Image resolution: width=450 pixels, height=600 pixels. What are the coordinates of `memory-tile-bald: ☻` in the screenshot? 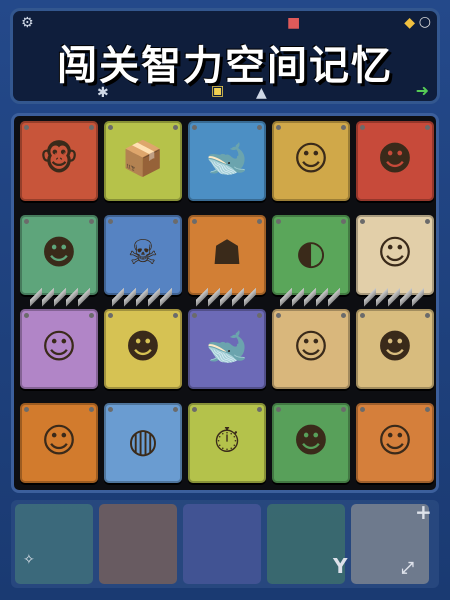 It's located at (395, 161).